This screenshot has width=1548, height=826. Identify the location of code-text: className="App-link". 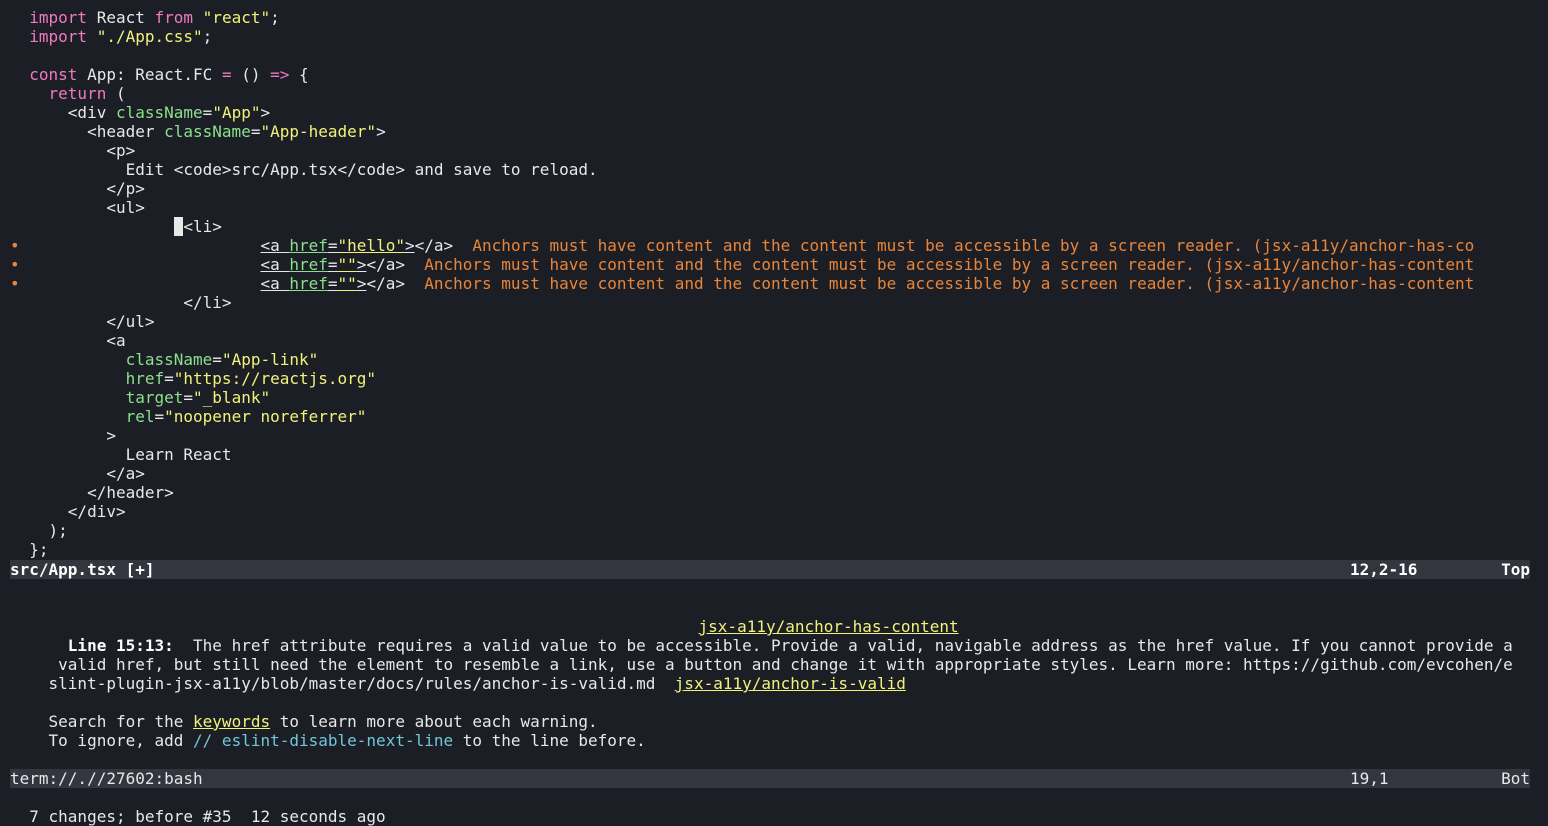
(770, 359).